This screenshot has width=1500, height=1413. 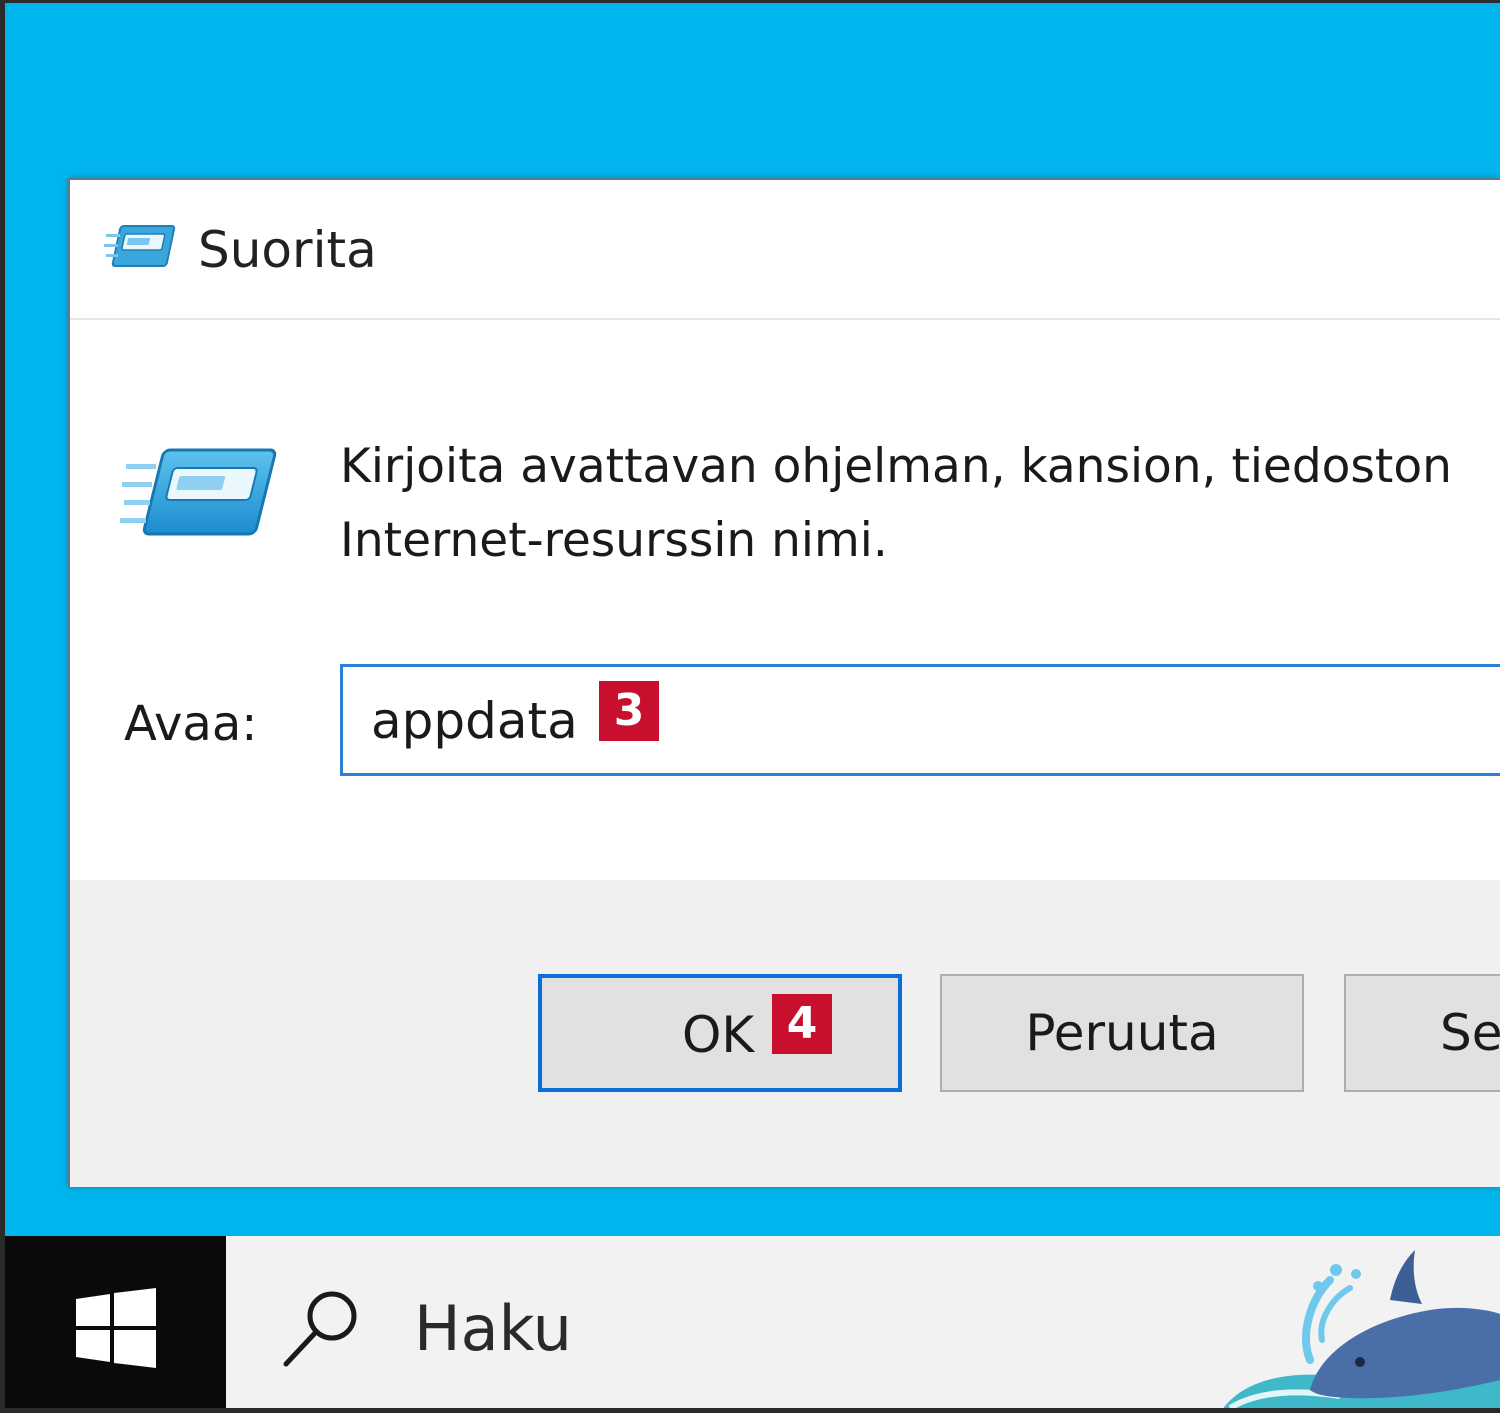 What do you see at coordinates (785, 250) in the screenshot?
I see `dialog-titlebar: Suorita` at bounding box center [785, 250].